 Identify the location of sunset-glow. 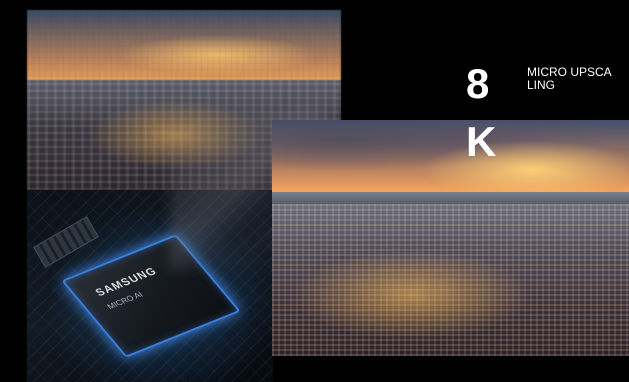
(525, 170).